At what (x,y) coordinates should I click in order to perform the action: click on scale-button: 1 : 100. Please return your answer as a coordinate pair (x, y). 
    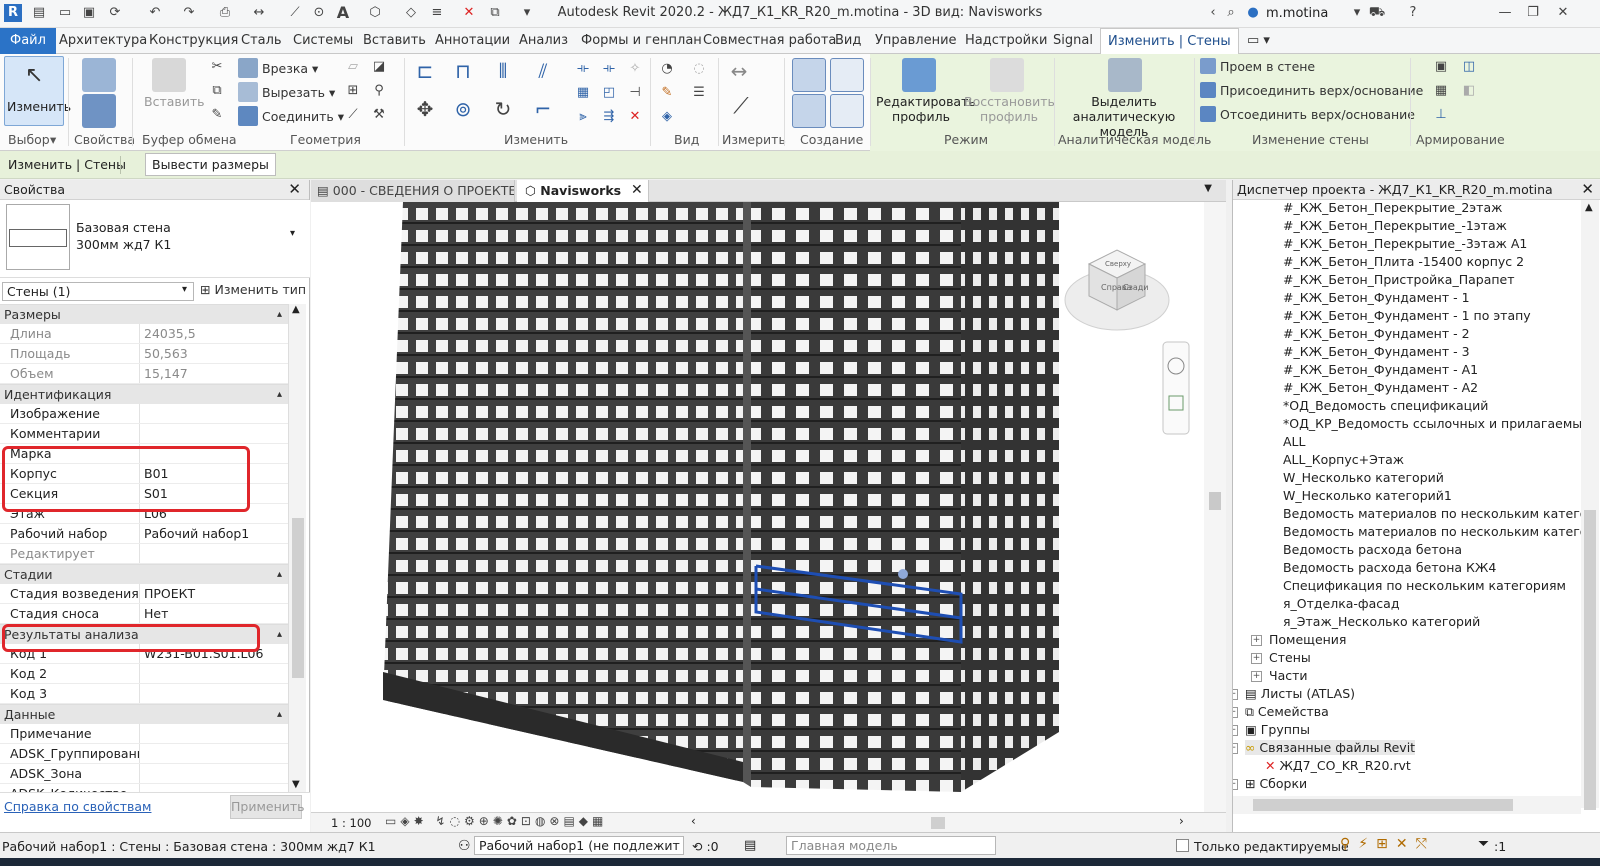
    Looking at the image, I should click on (351, 823).